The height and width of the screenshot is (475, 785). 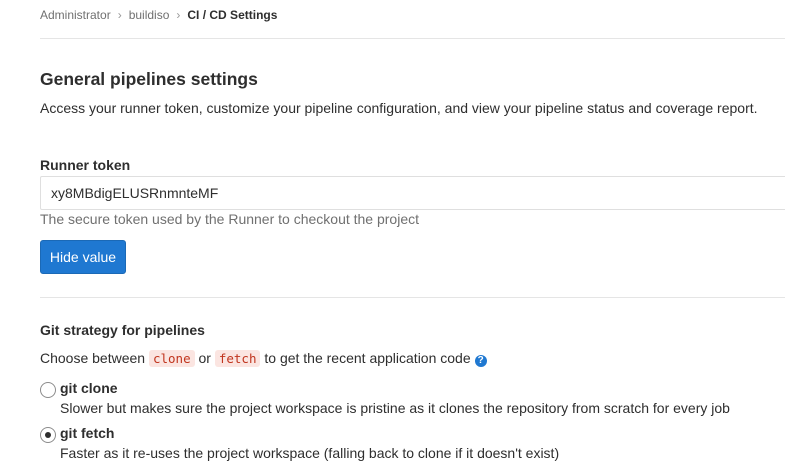 What do you see at coordinates (480, 361) in the screenshot?
I see `question-circle-icon: ?` at bounding box center [480, 361].